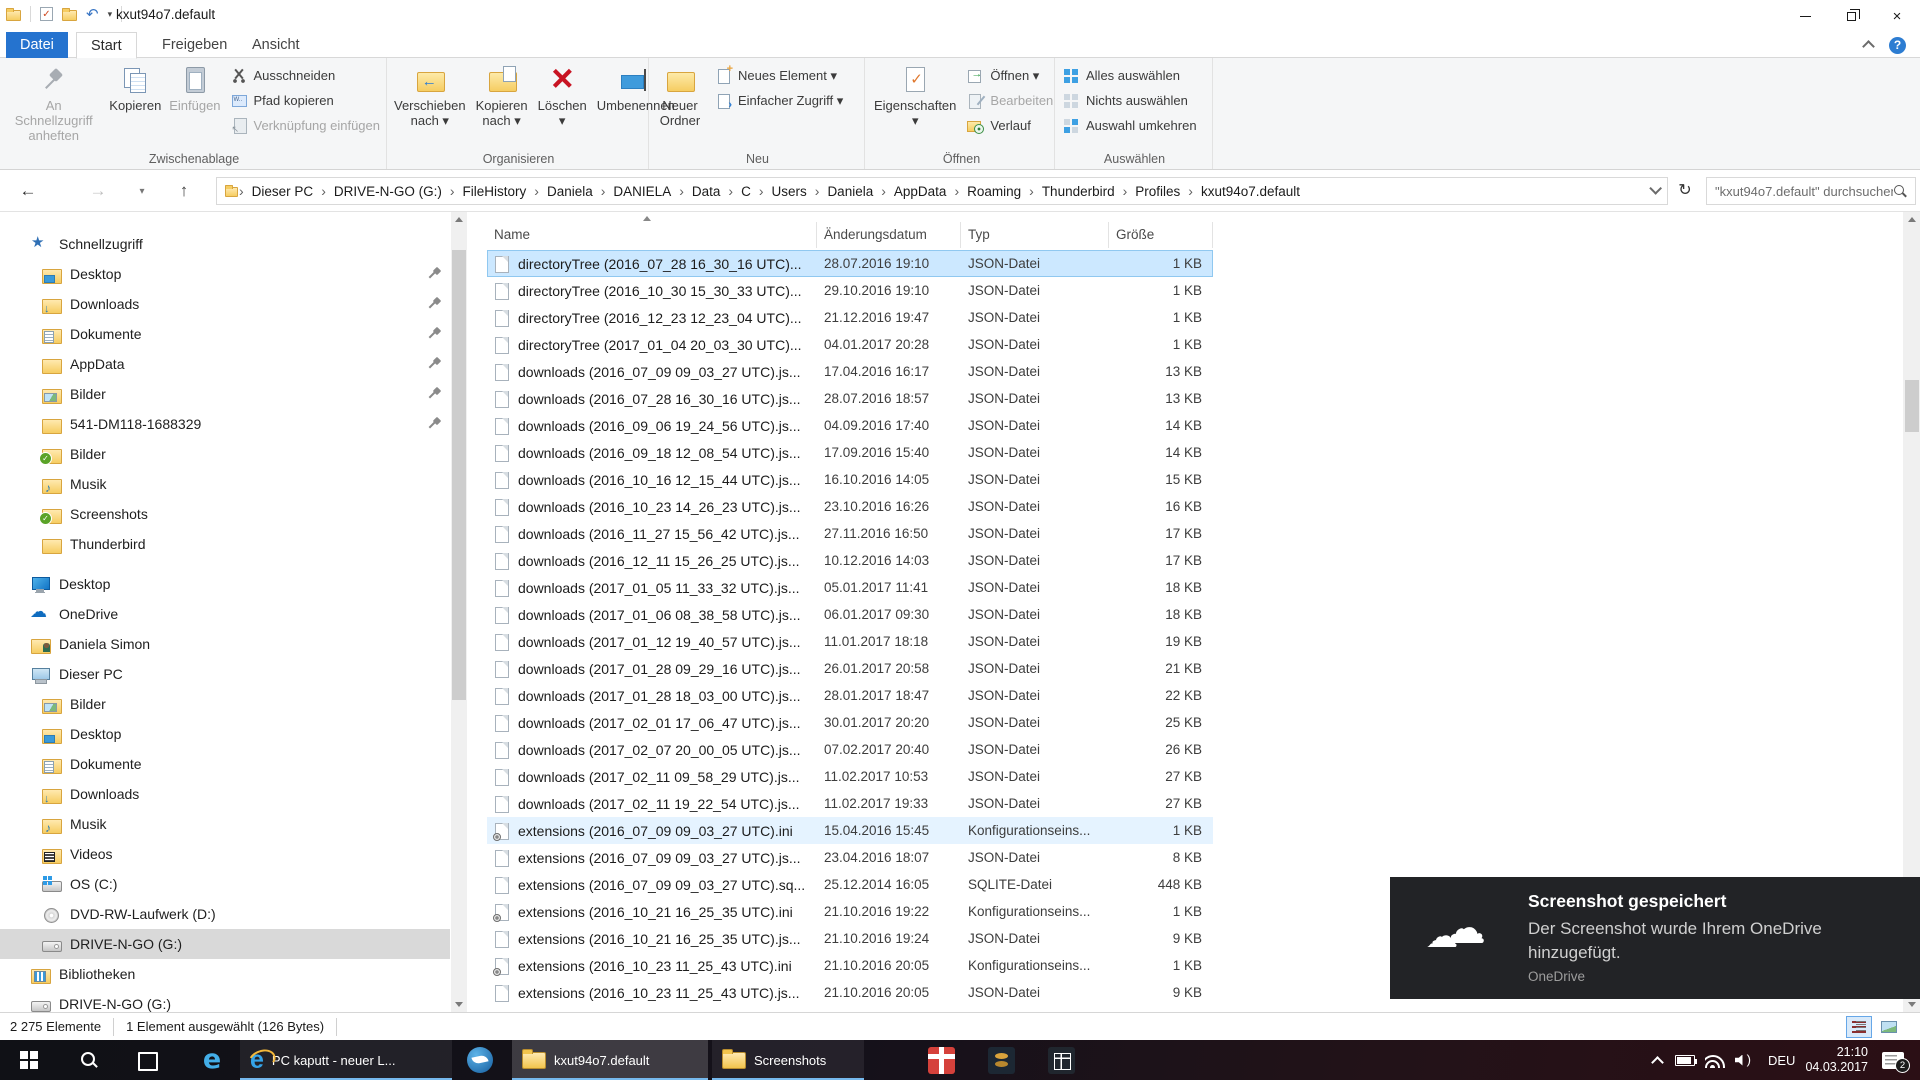 The image size is (1920, 1080). I want to click on taskbar-gift-app-button, so click(941, 1060).